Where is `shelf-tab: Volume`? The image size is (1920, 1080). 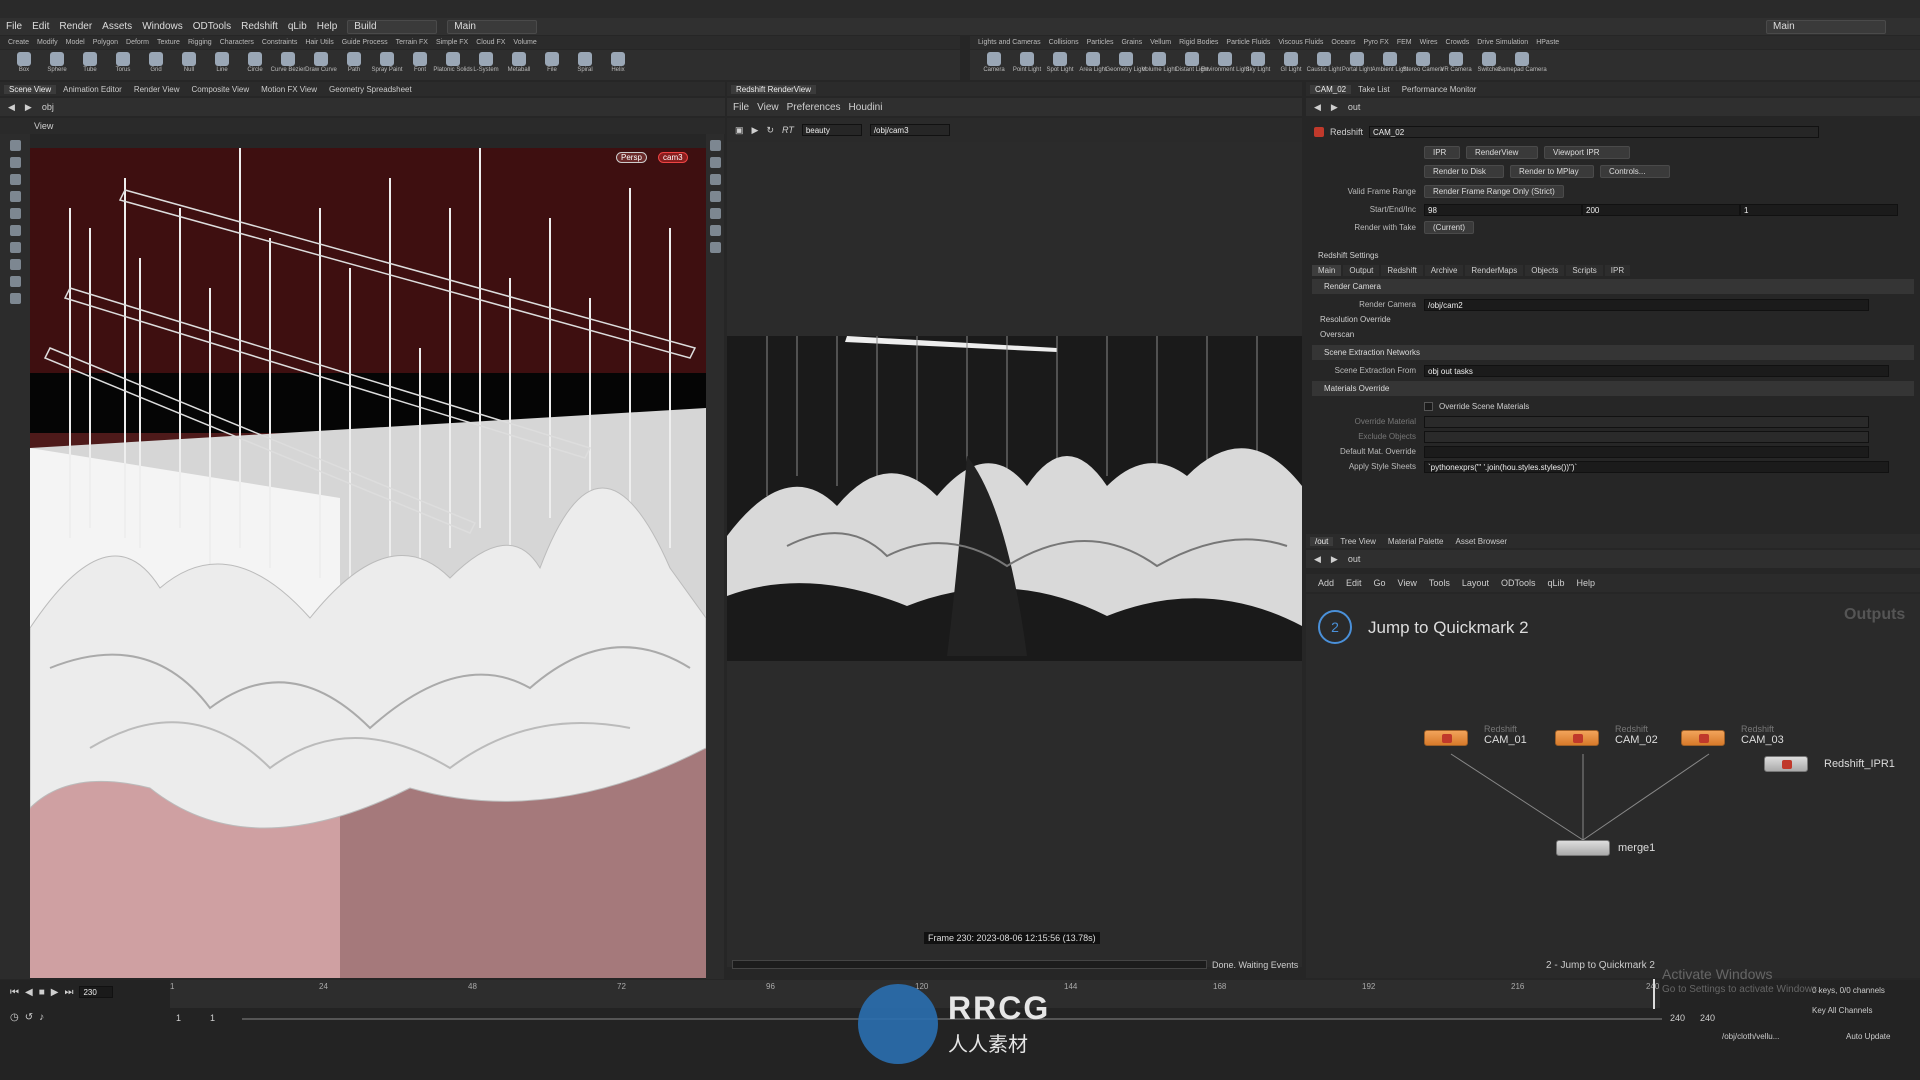
shelf-tab: Volume is located at coordinates (524, 42).